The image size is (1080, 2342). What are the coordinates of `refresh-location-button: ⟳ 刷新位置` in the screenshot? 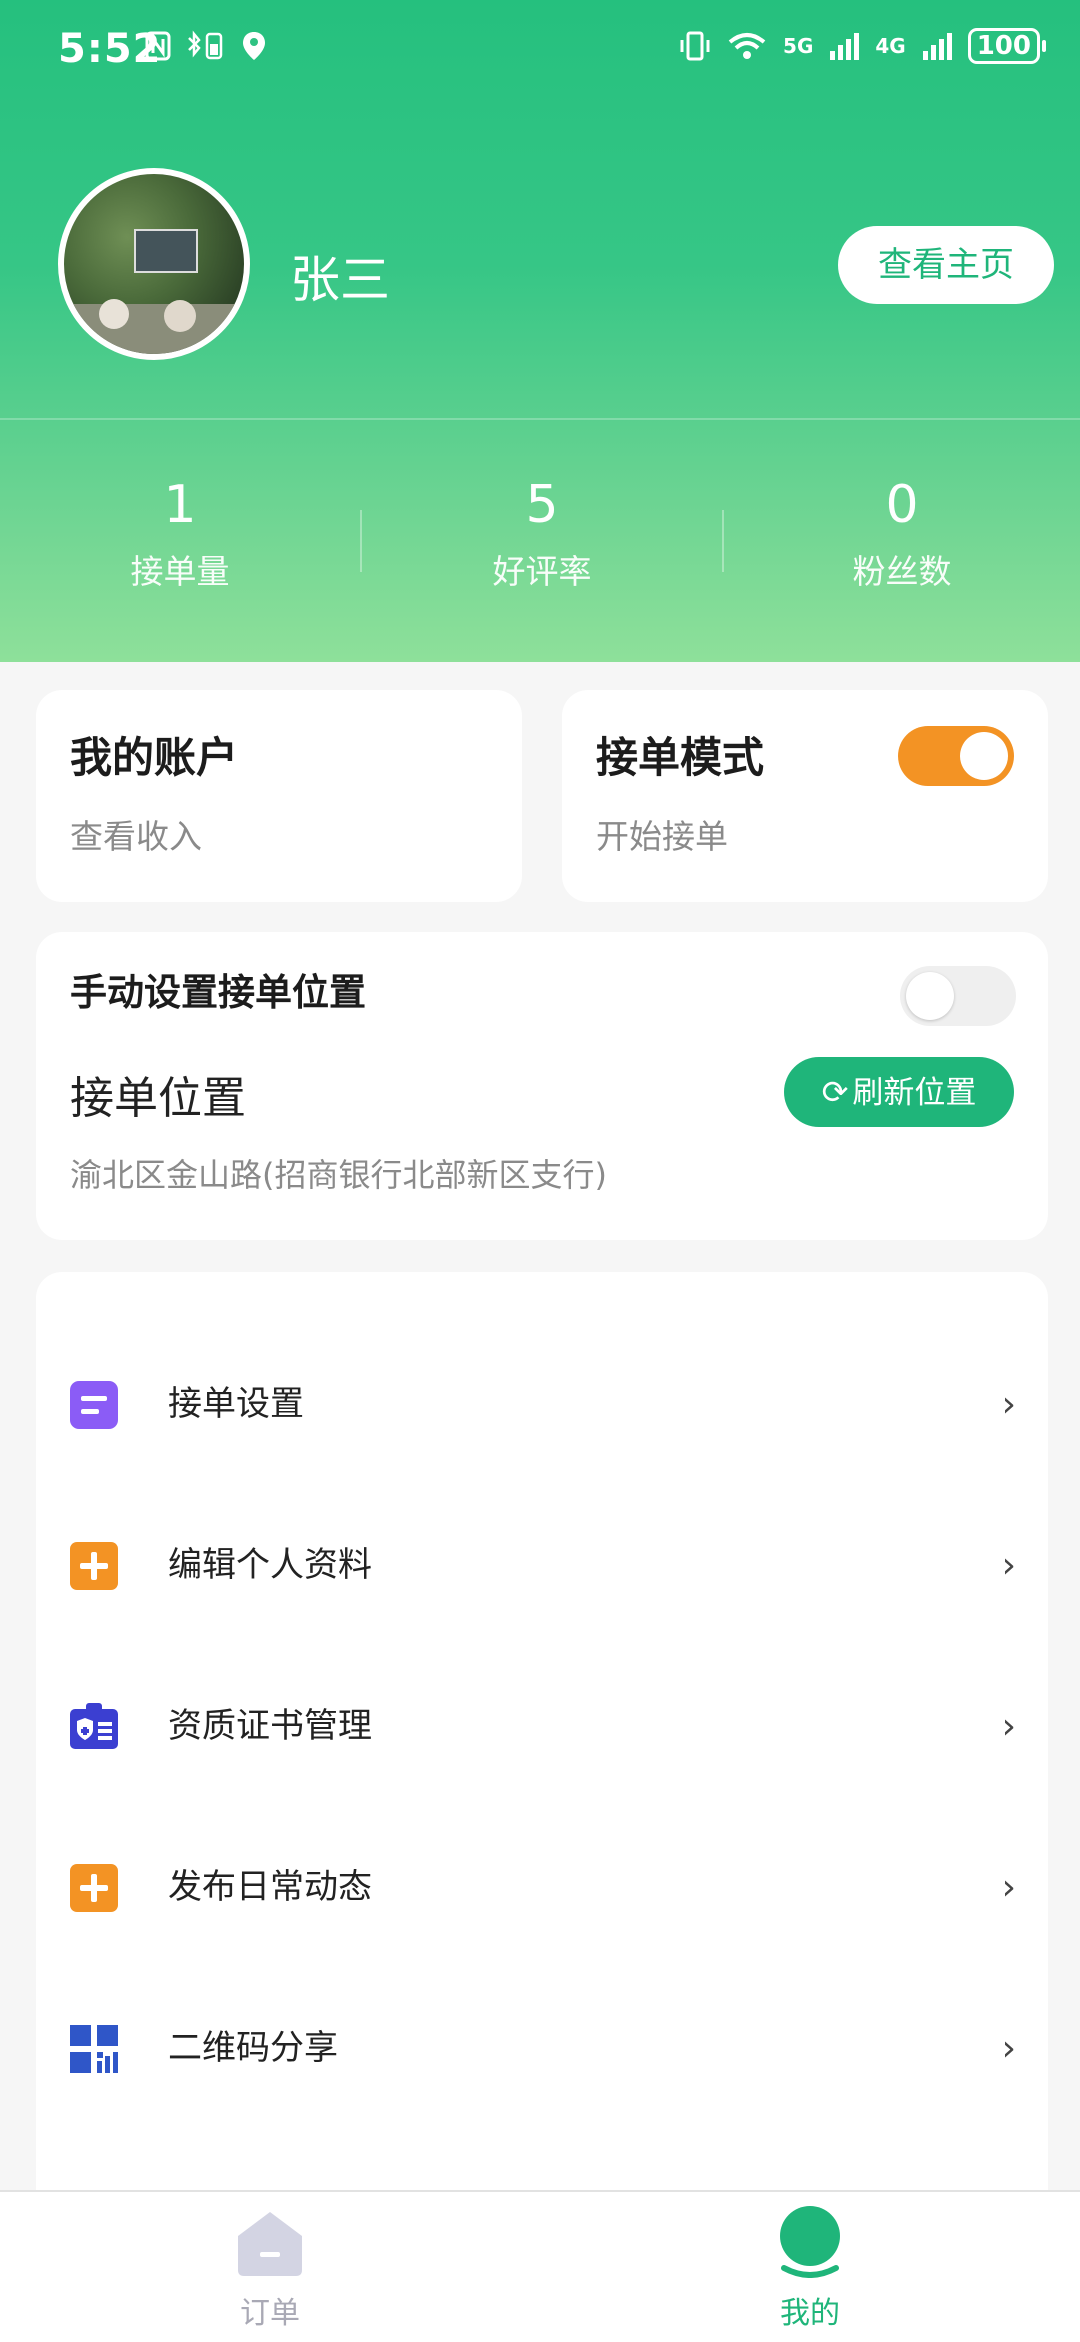 It's located at (899, 1092).